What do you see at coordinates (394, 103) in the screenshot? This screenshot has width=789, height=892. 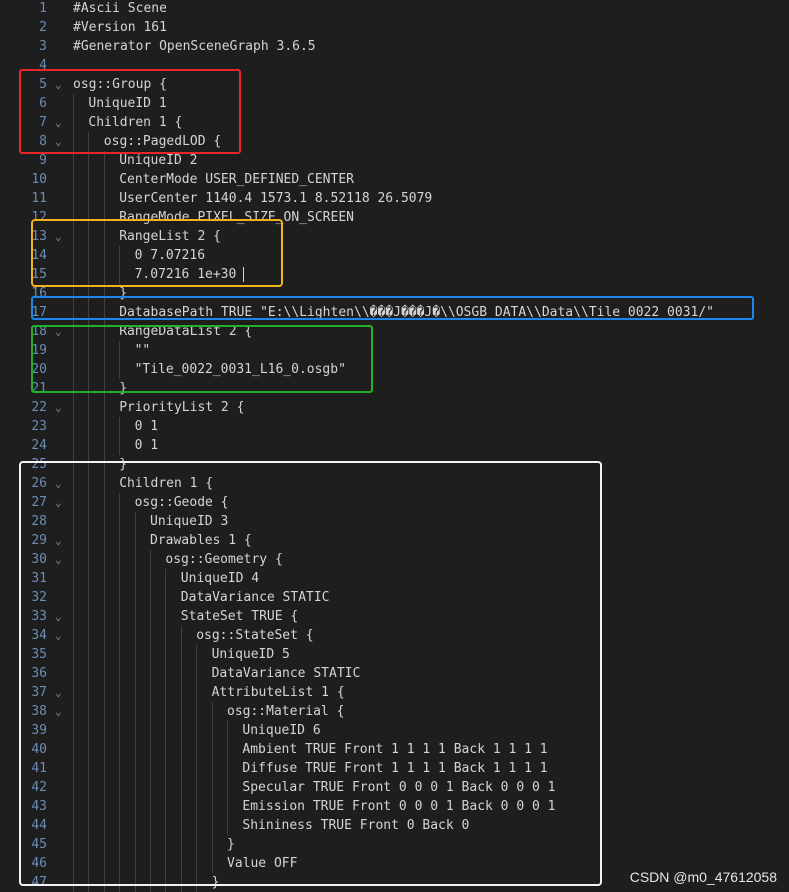 I see `code-line: 6 UniqueID 1` at bounding box center [394, 103].